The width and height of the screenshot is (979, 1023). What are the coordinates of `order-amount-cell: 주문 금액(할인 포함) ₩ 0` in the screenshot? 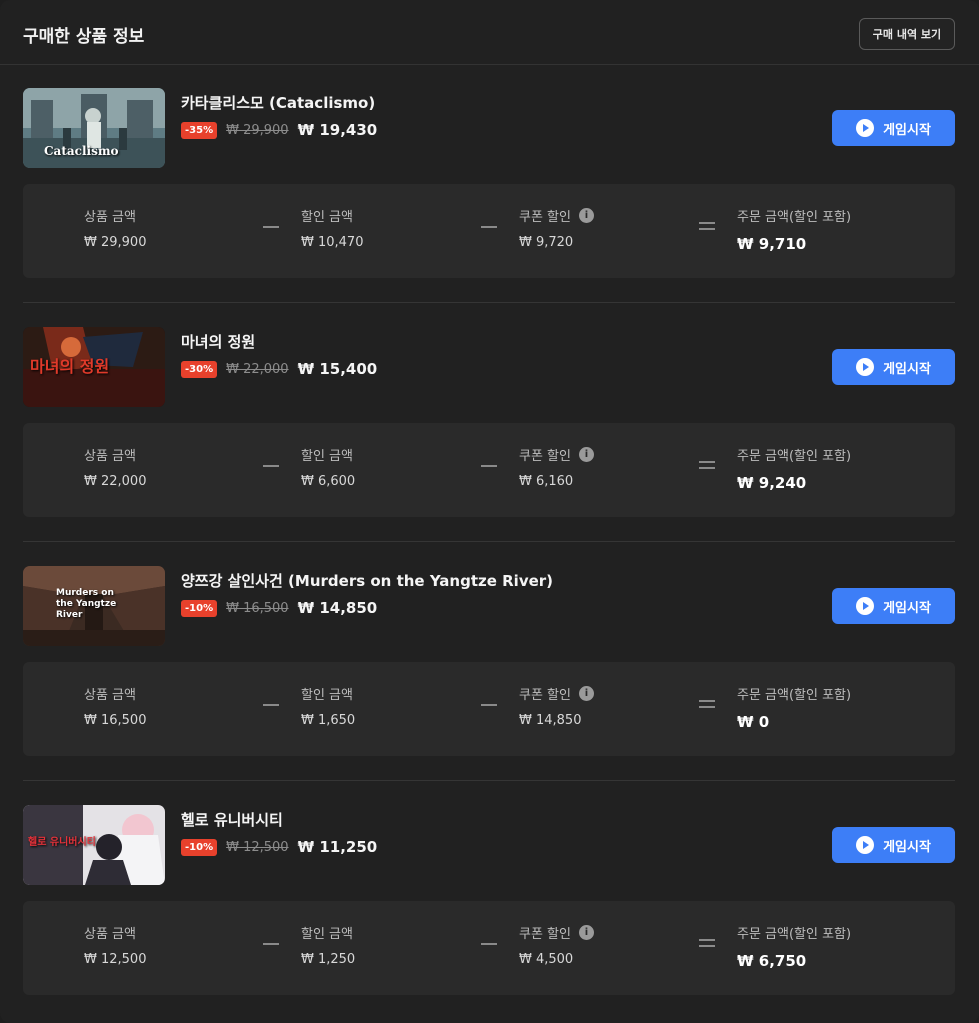 It's located at (794, 707).